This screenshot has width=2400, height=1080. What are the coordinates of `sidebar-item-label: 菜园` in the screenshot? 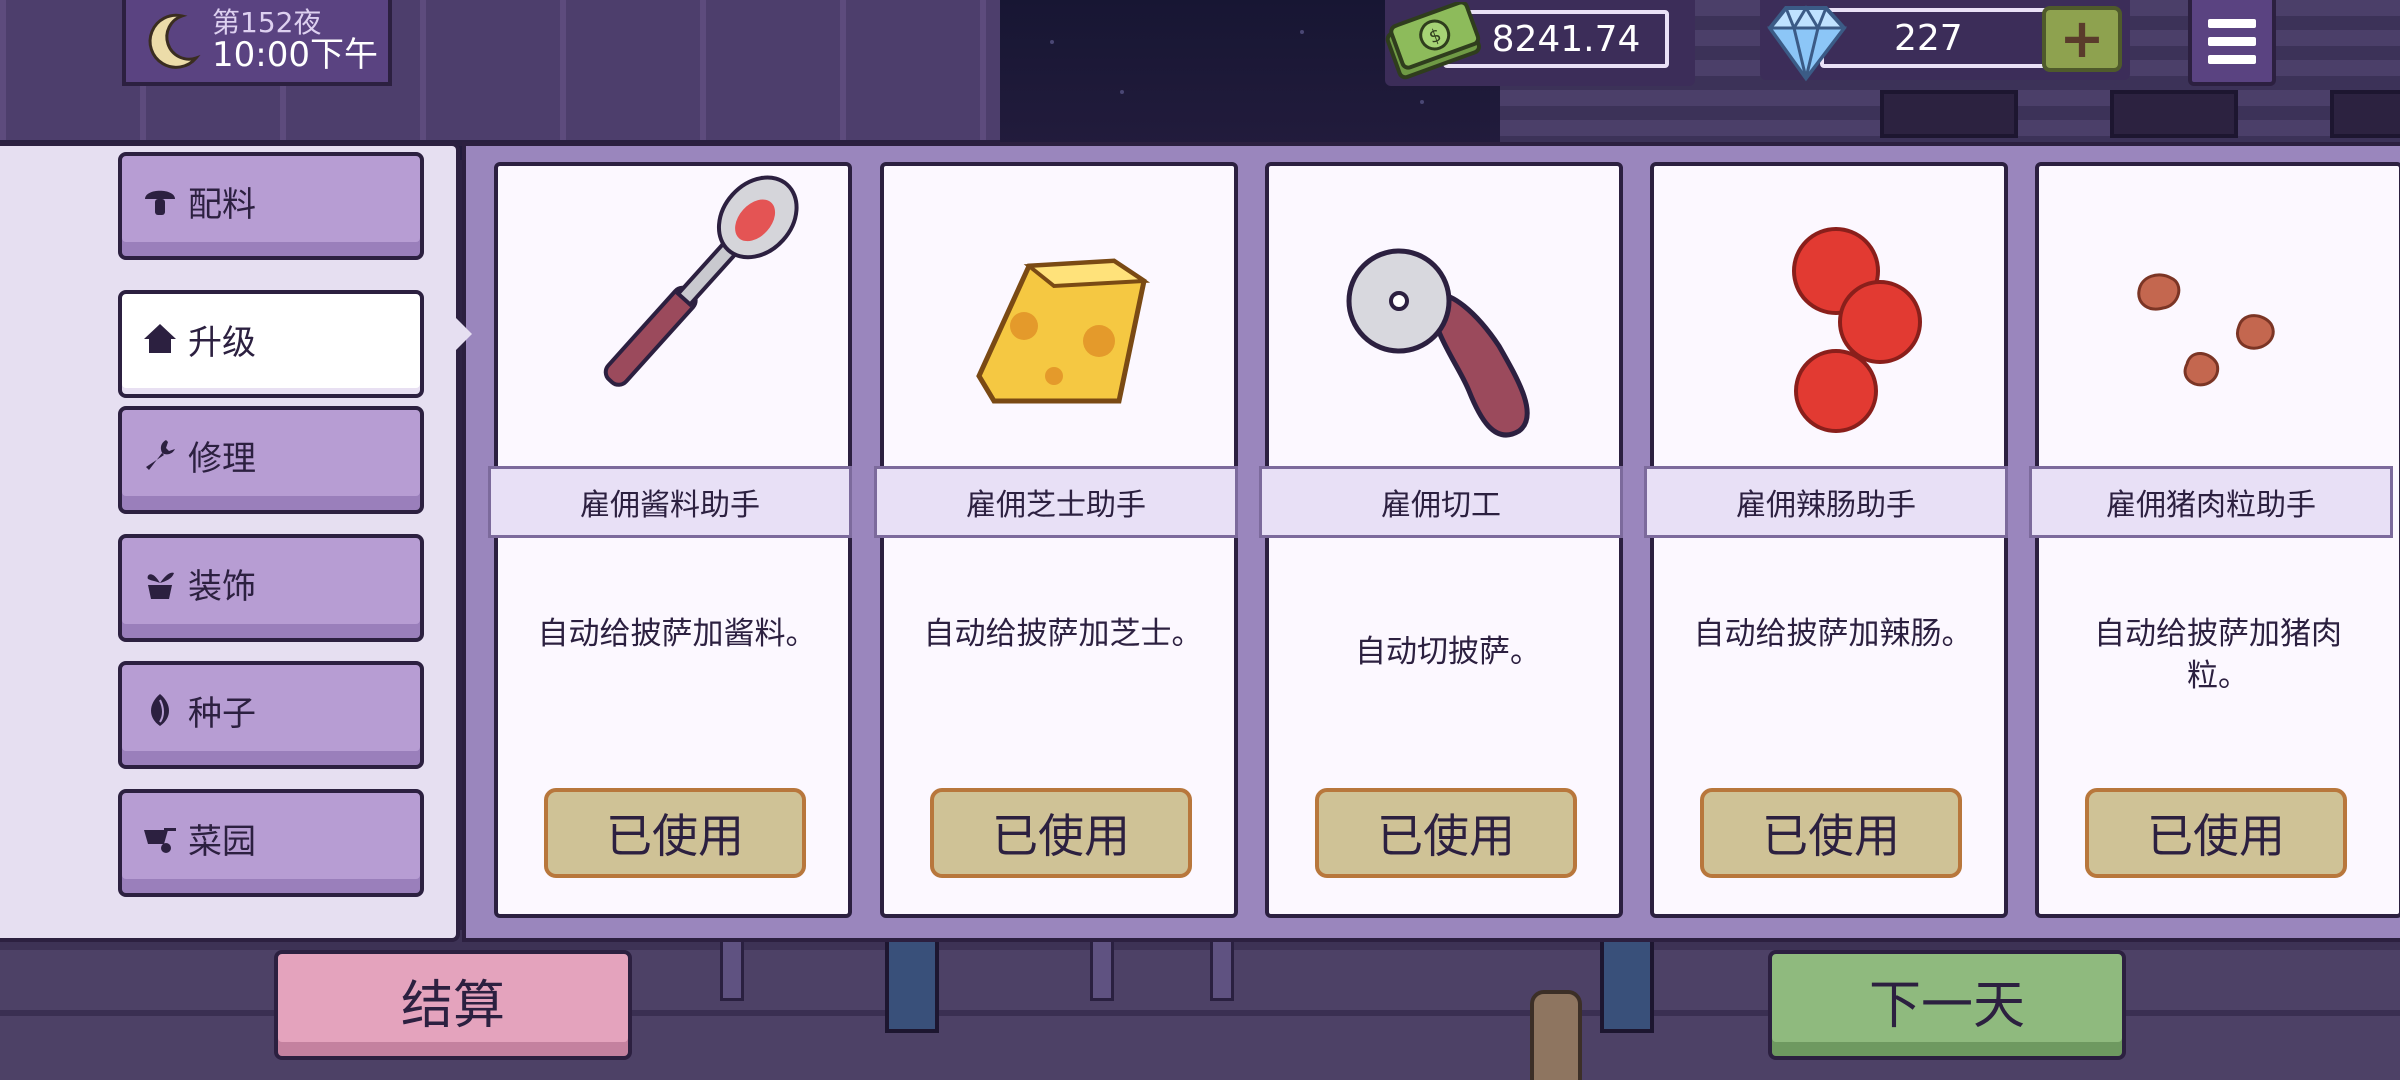 It's located at (222, 841).